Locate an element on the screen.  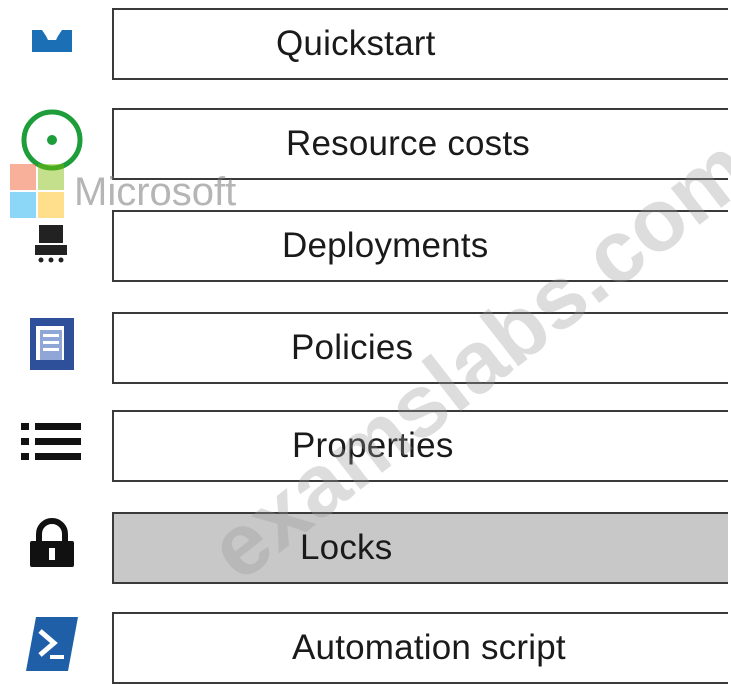
menu-item-box: Locks is located at coordinates (420, 548).